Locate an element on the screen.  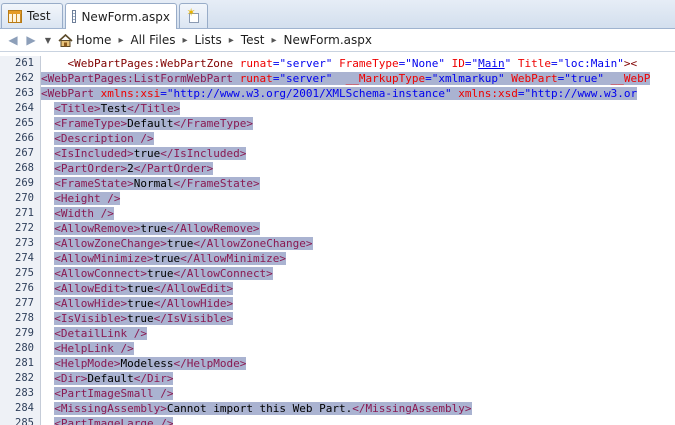
code-text: <AllowRemove>true</AllowRemove> is located at coordinates (150, 228).